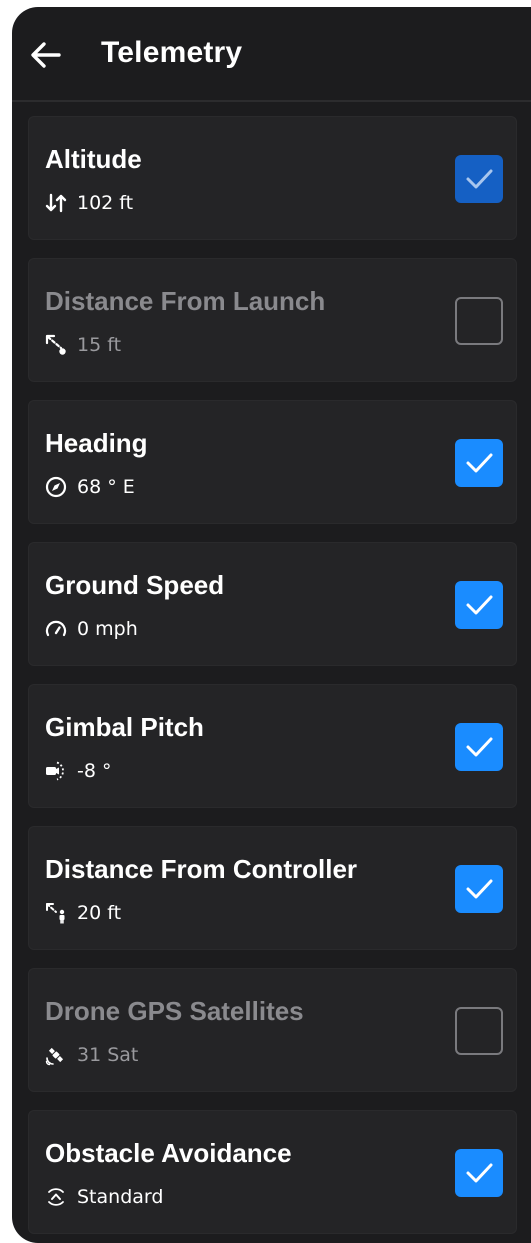 This screenshot has height=1243, width=531. I want to click on item-value: Standard, so click(120, 1197).